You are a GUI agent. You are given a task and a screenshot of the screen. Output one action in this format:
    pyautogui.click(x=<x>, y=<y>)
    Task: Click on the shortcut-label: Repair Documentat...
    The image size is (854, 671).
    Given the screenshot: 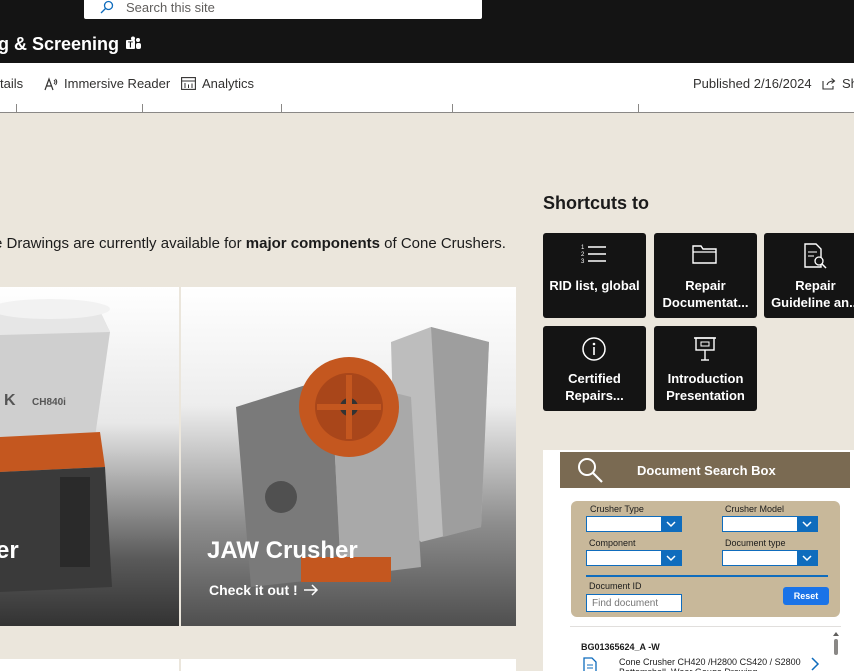 What is the action you would take?
    pyautogui.click(x=705, y=294)
    